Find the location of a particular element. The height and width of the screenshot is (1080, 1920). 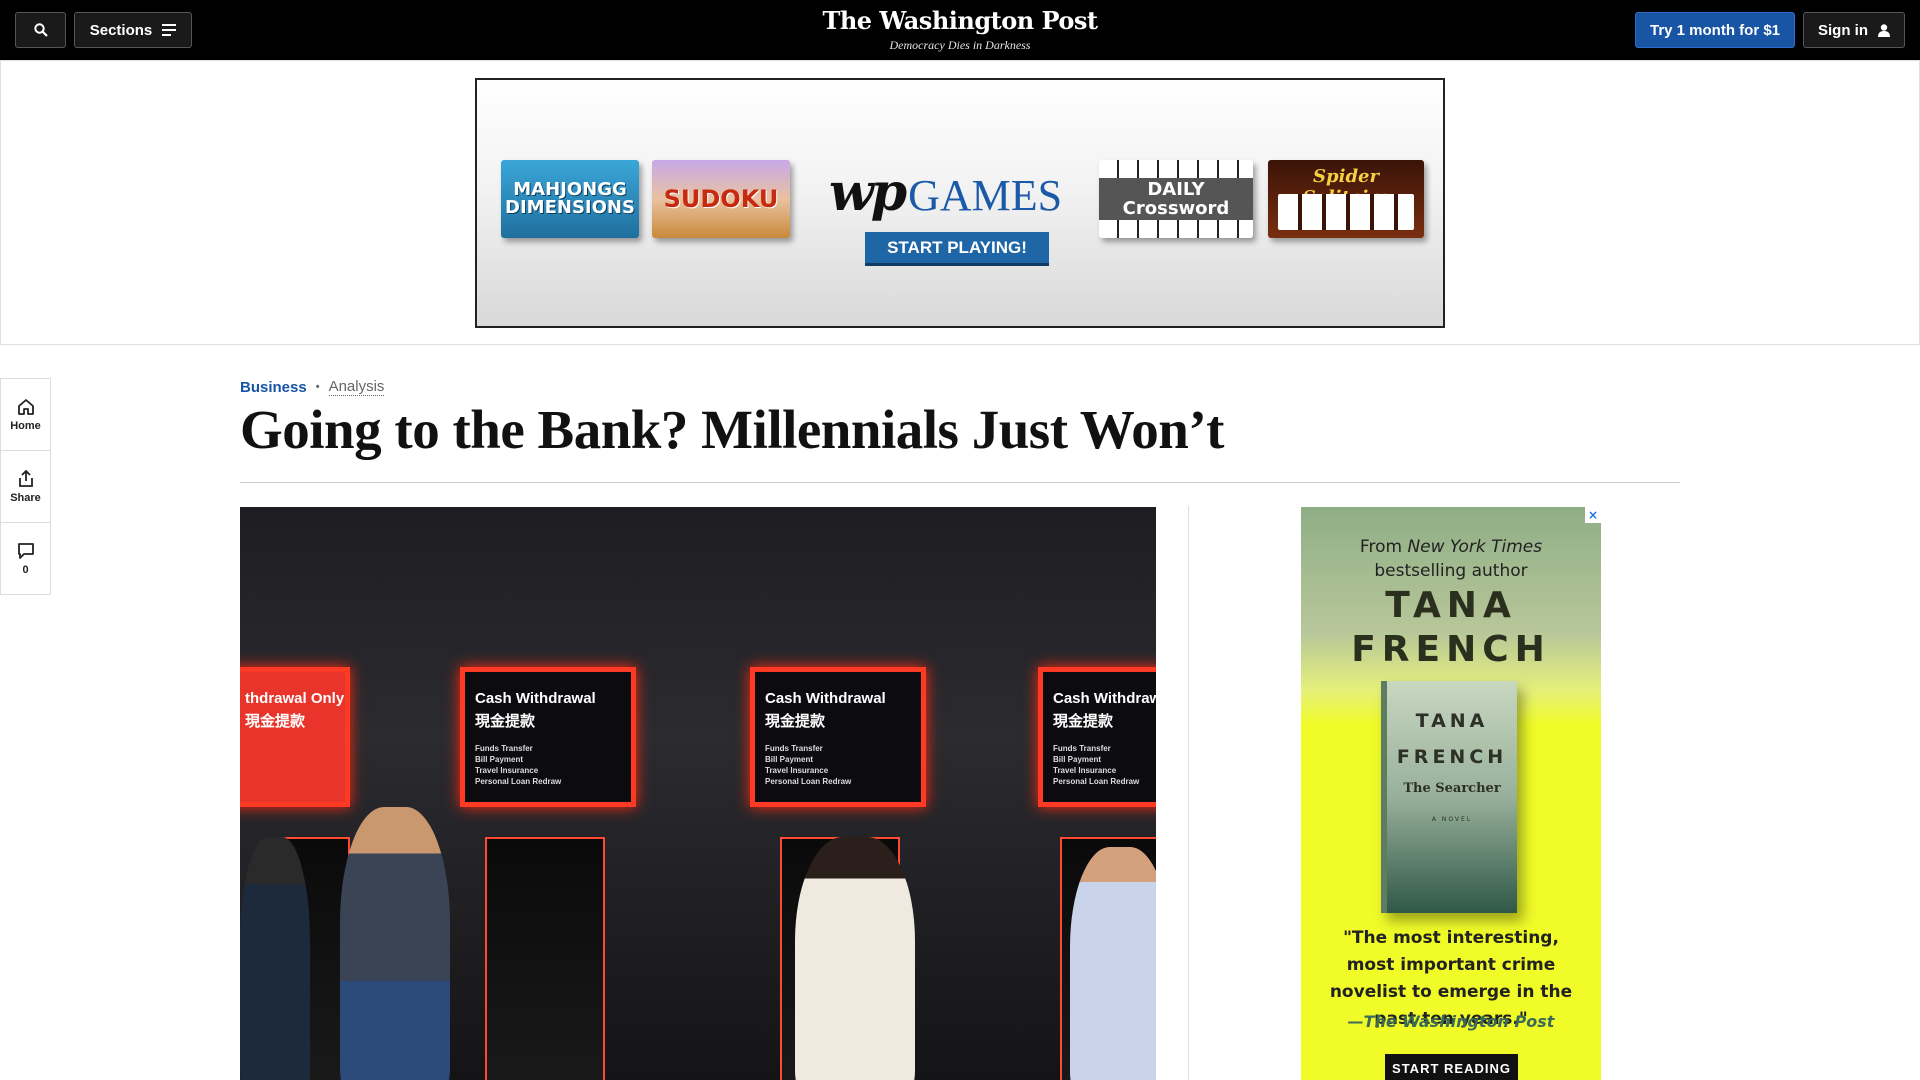

comments-count: 0 is located at coordinates (25, 570).